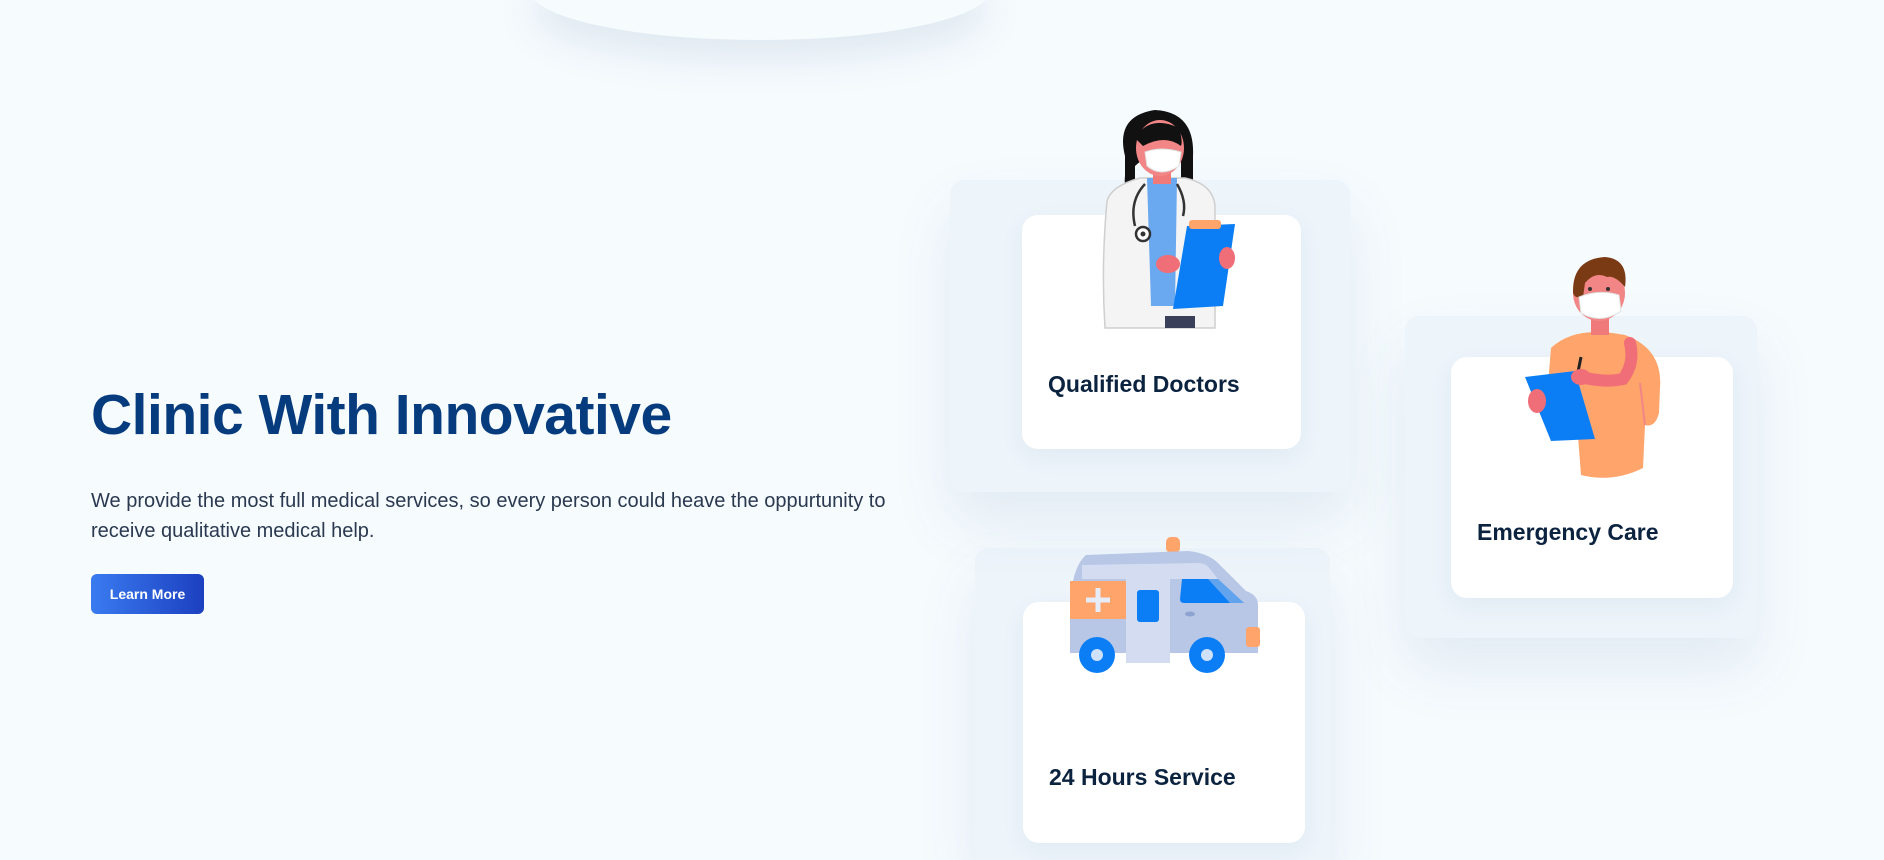  I want to click on doctor-illustration-icon, so click(1168, 219).